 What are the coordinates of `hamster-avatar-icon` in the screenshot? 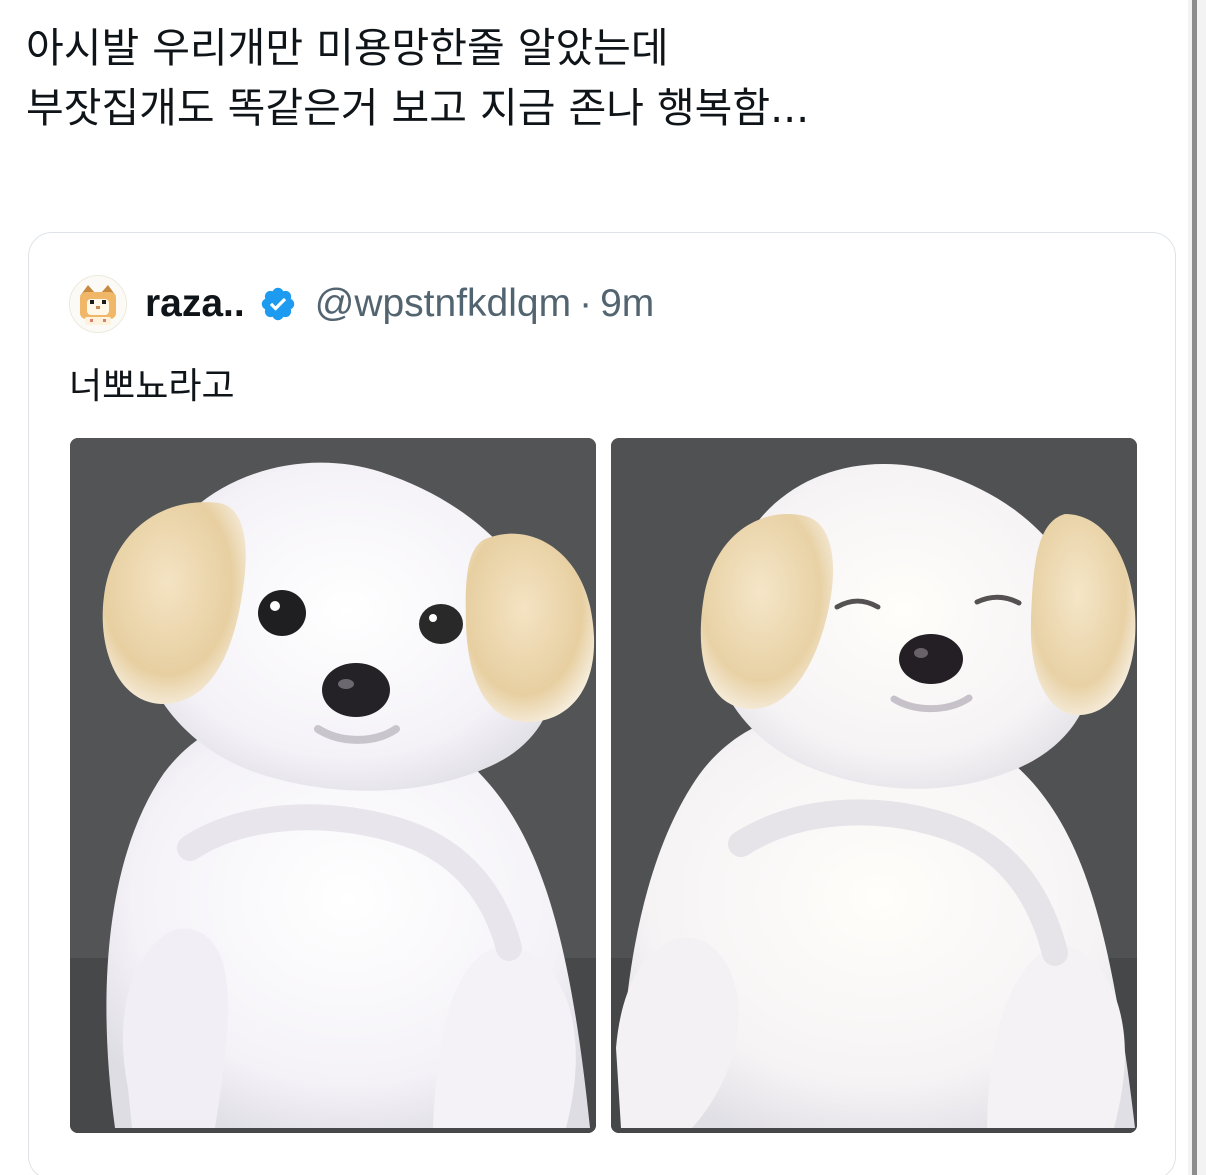 It's located at (98, 304).